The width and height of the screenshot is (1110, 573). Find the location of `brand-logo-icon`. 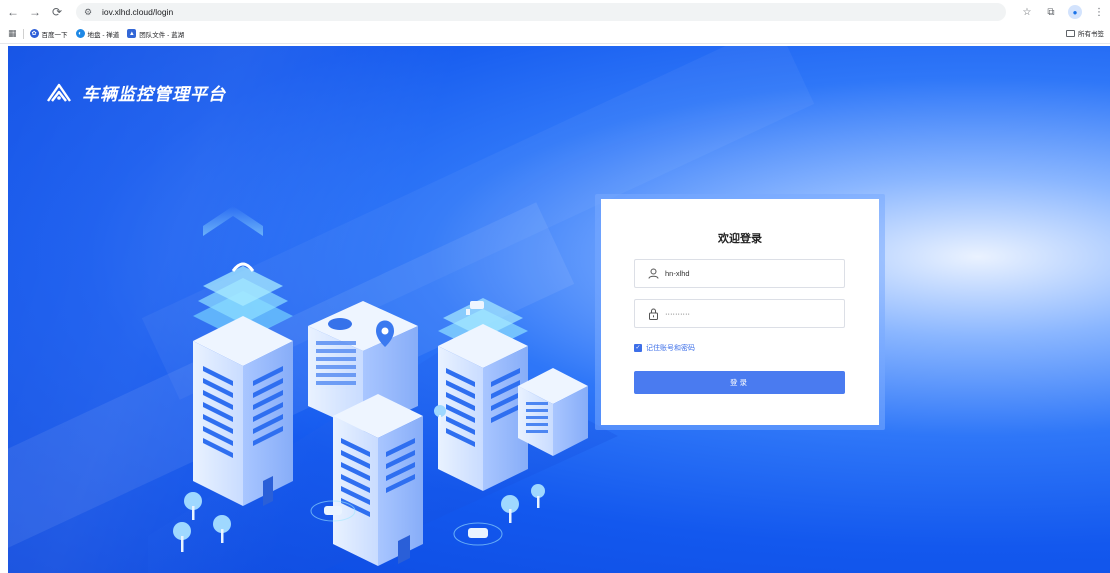

brand-logo-icon is located at coordinates (59, 92).